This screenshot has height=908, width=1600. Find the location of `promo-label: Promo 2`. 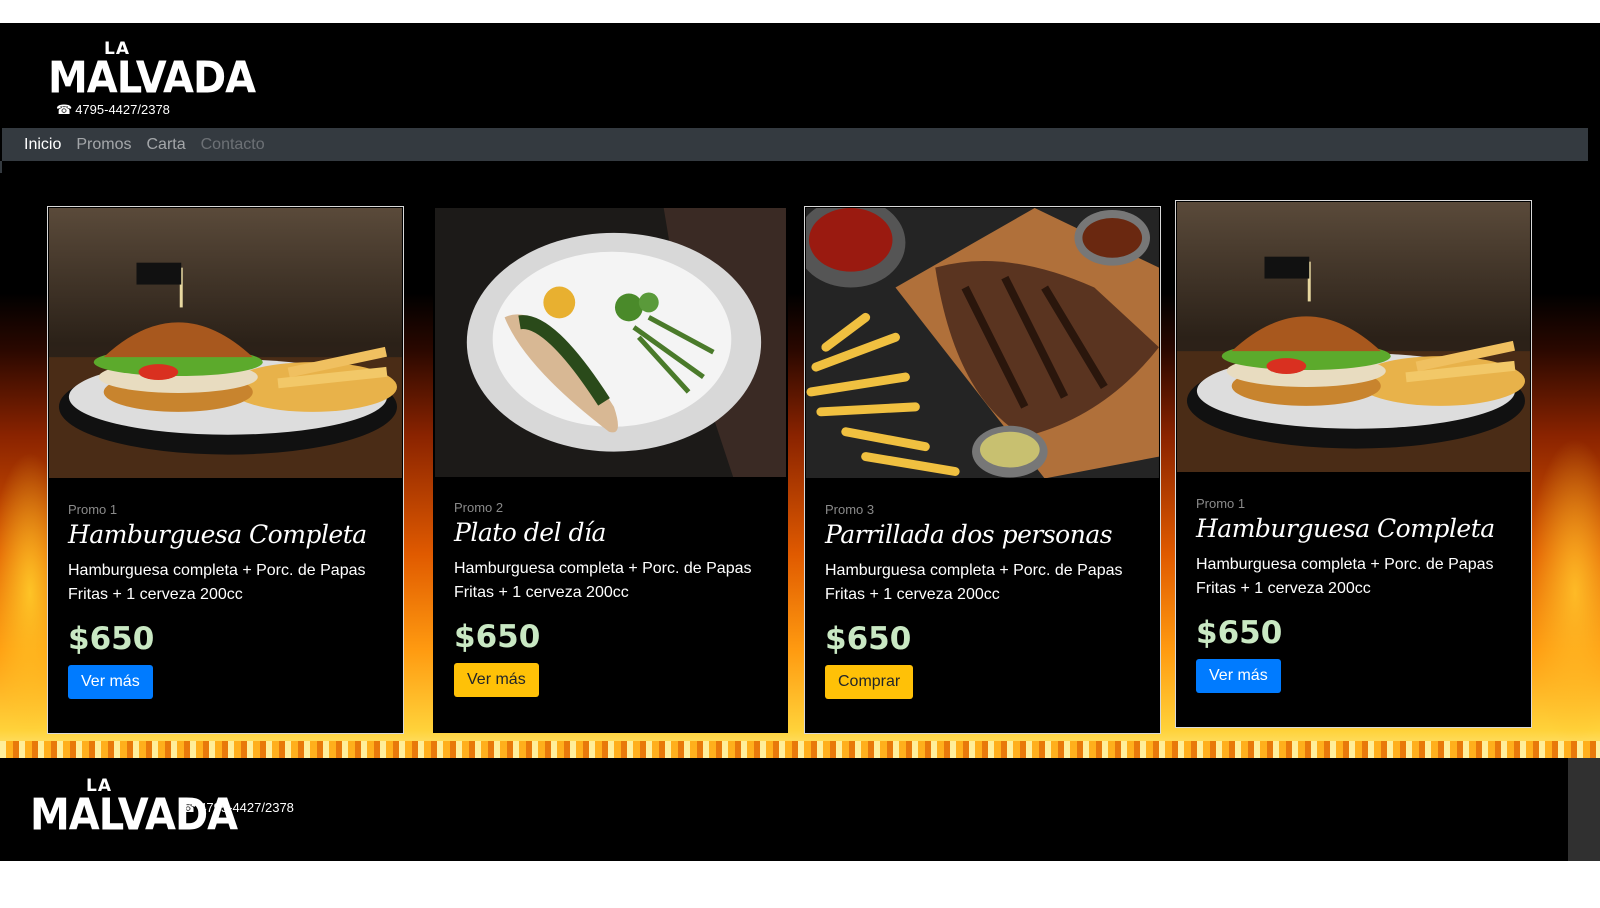

promo-label: Promo 2 is located at coordinates (479, 507).